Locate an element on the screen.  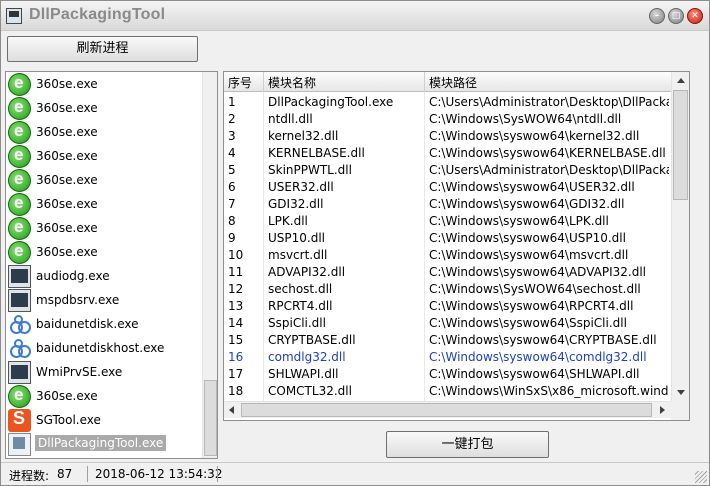
row-index-cell: 1 is located at coordinates (232, 102).